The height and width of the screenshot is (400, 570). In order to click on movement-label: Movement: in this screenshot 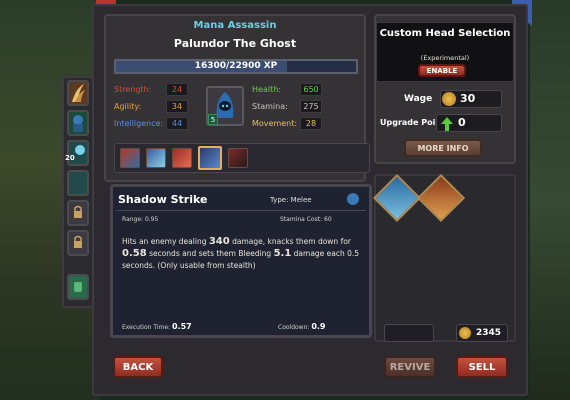, I will do `click(275, 123)`.